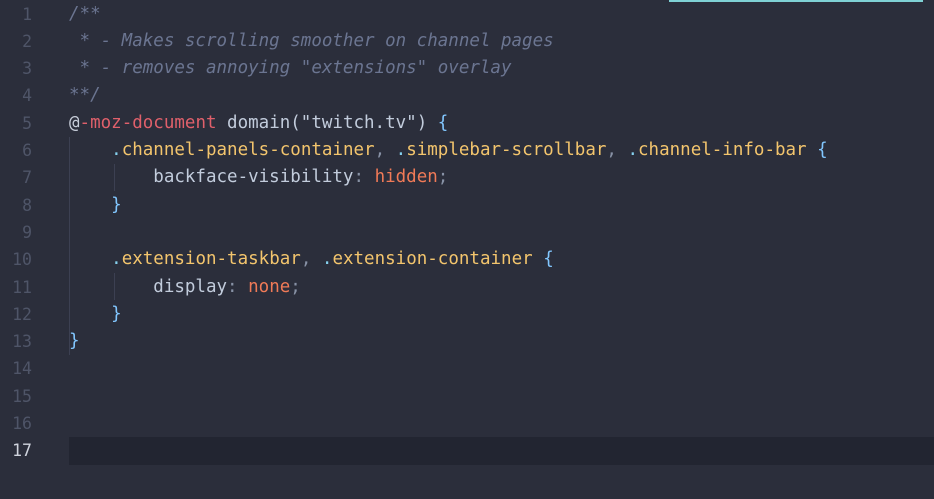  Describe the element at coordinates (467, 95) in the screenshot. I see `code-line: 4 **/` at that location.